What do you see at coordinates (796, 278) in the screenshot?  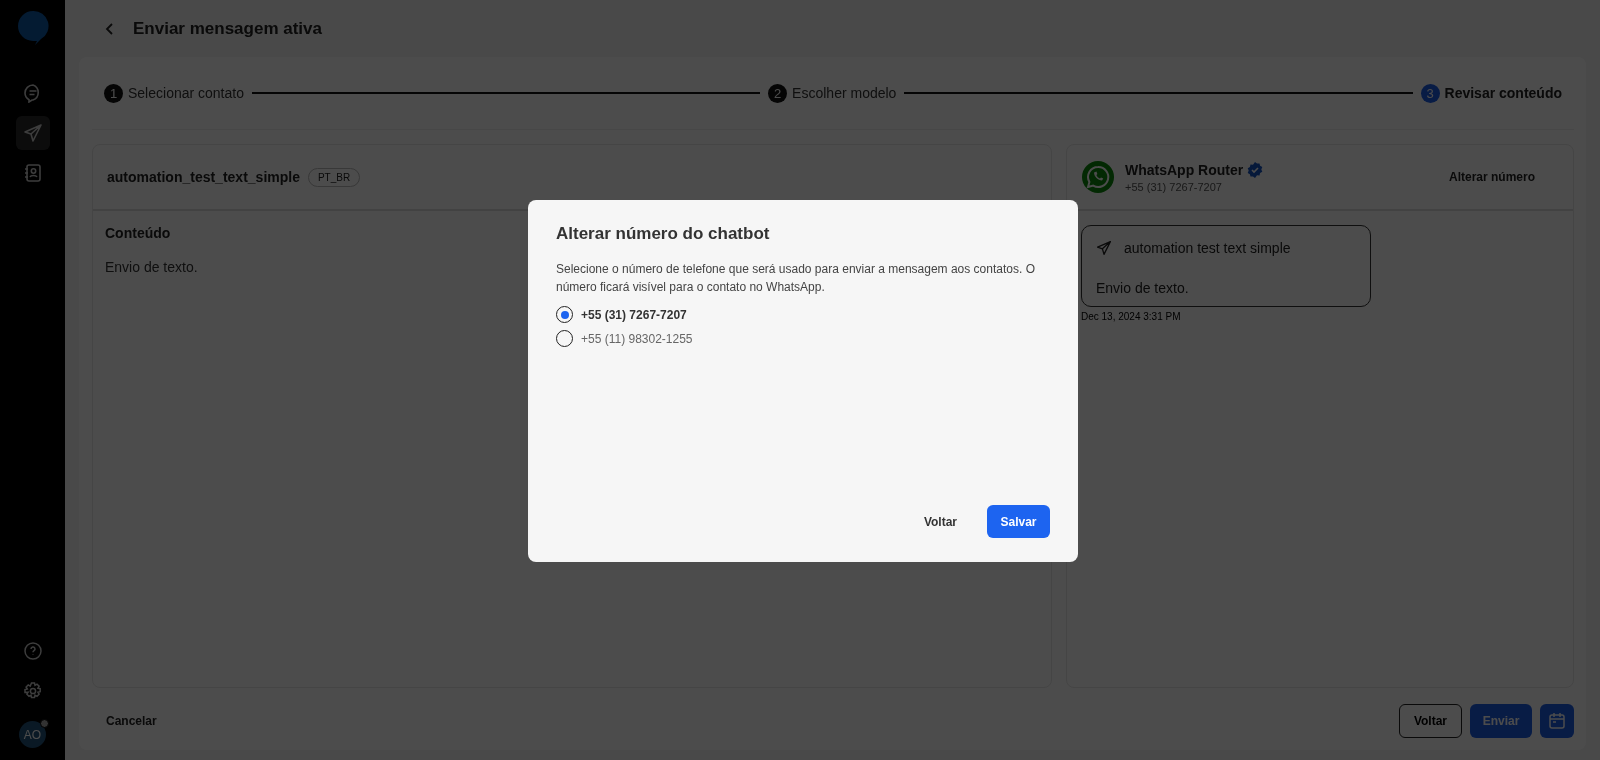 I see `dialog-description: Selecione o número de telefone que será usado para enviar a mensagem aos contatos. O número ficará visível para o contato no WhatsApp.` at bounding box center [796, 278].